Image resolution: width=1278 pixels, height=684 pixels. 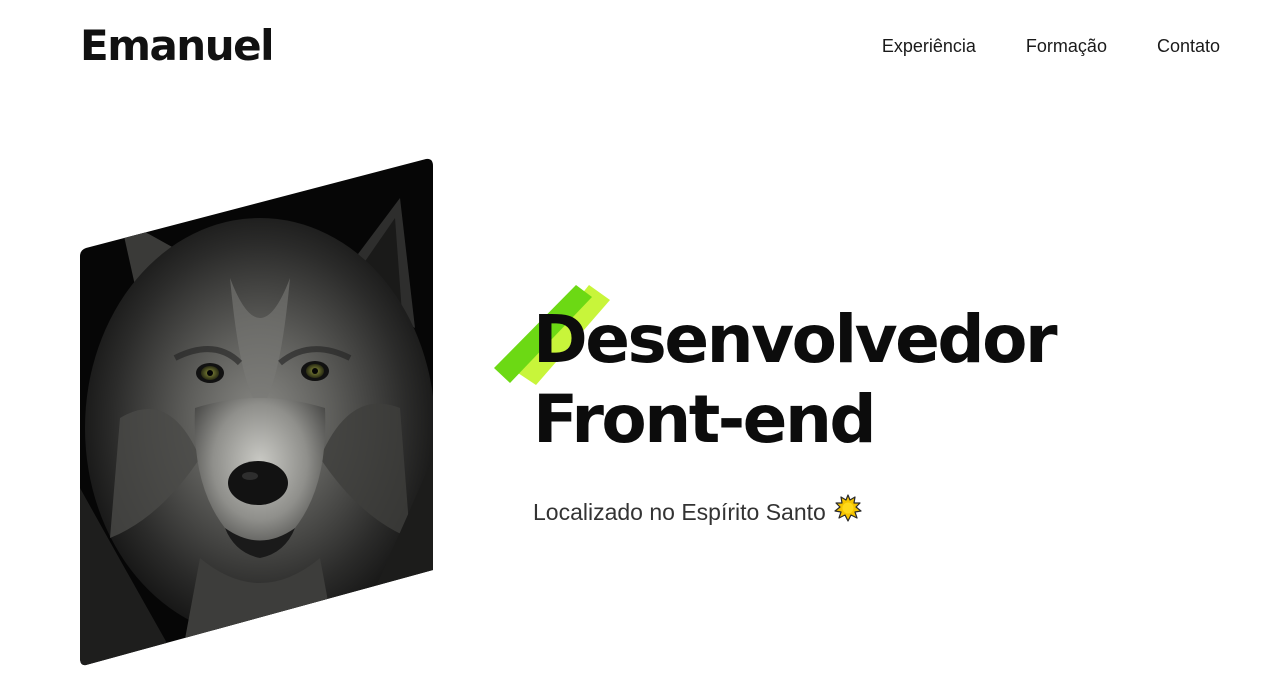 What do you see at coordinates (848, 511) in the screenshot?
I see `sun-icon` at bounding box center [848, 511].